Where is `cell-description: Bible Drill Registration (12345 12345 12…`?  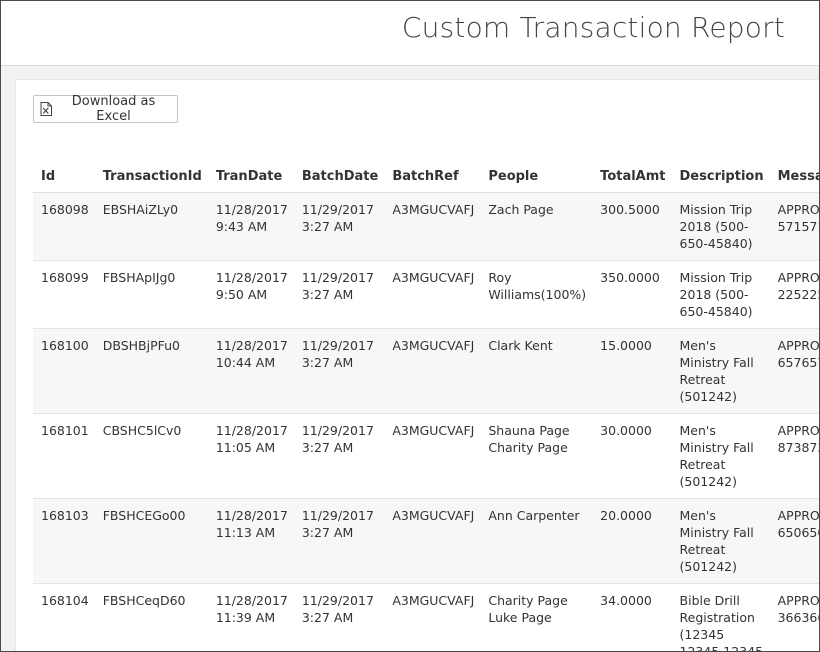
cell-description: Bible Drill Registration (12345 12345 12… is located at coordinates (720, 617).